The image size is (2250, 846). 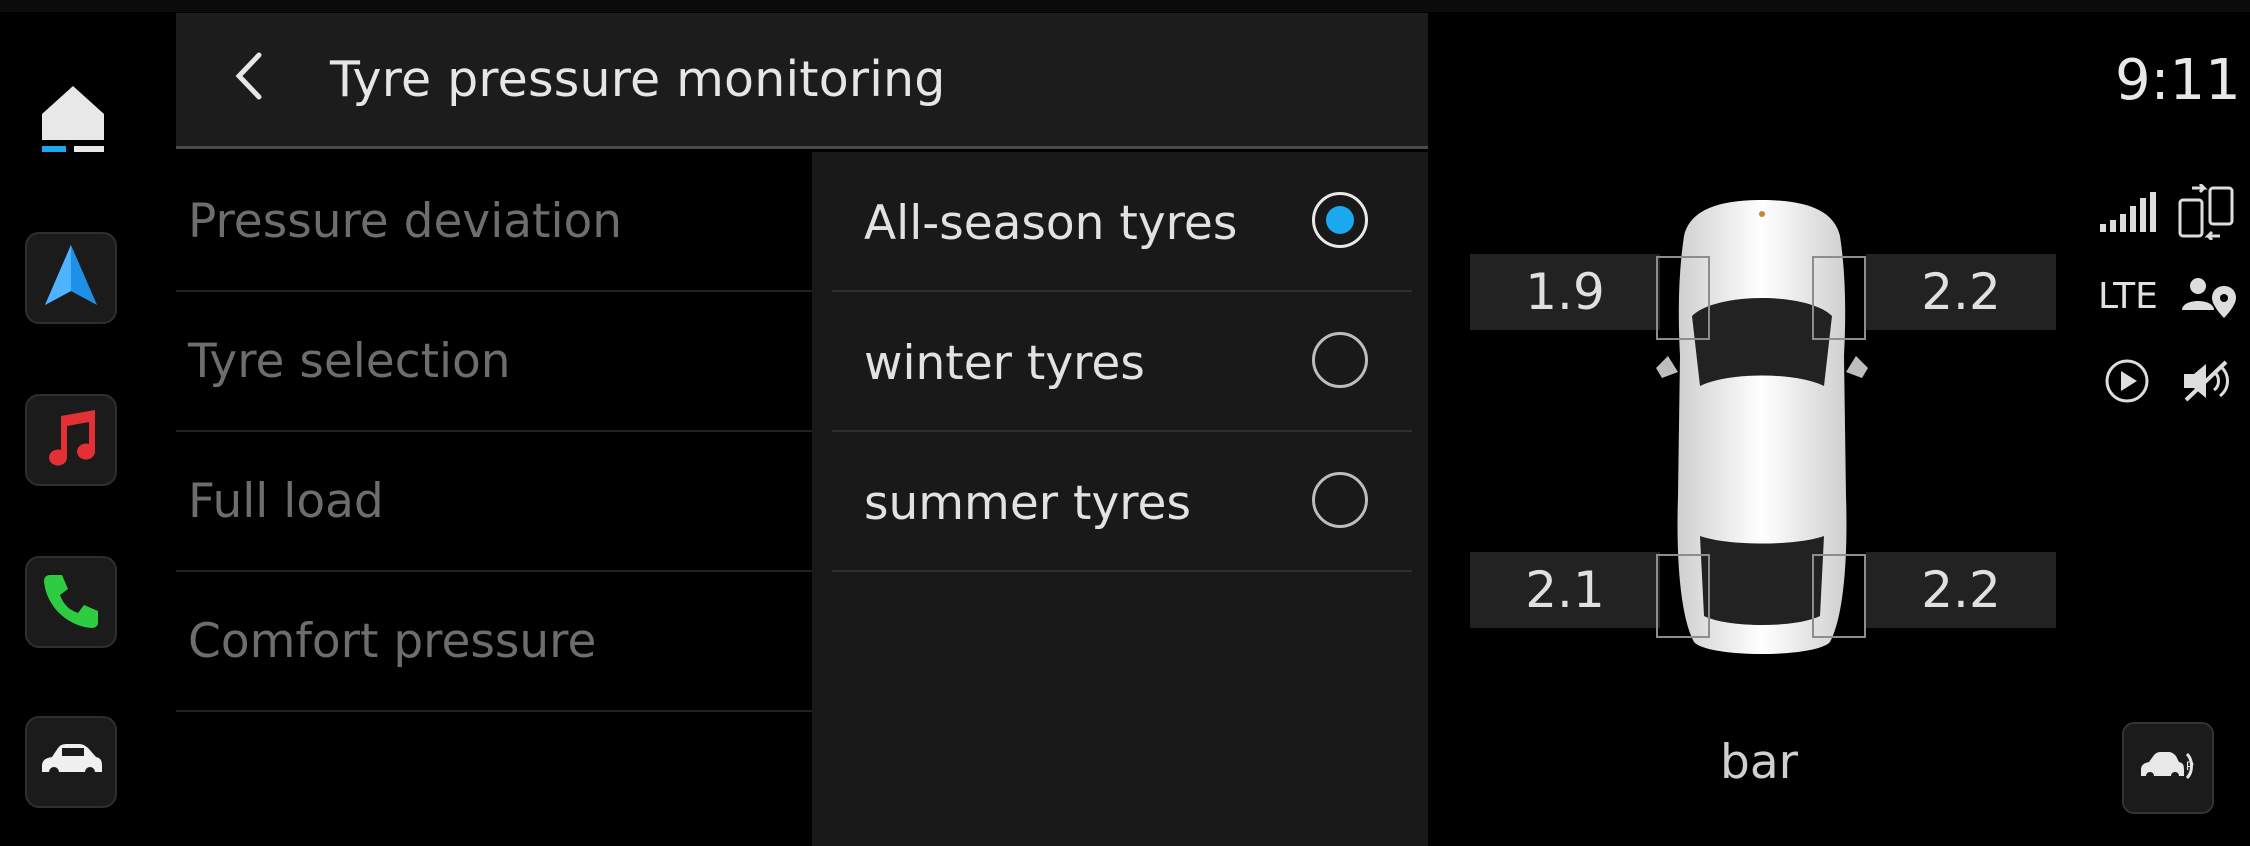 What do you see at coordinates (1839, 298) in the screenshot?
I see `wheel-front-right` at bounding box center [1839, 298].